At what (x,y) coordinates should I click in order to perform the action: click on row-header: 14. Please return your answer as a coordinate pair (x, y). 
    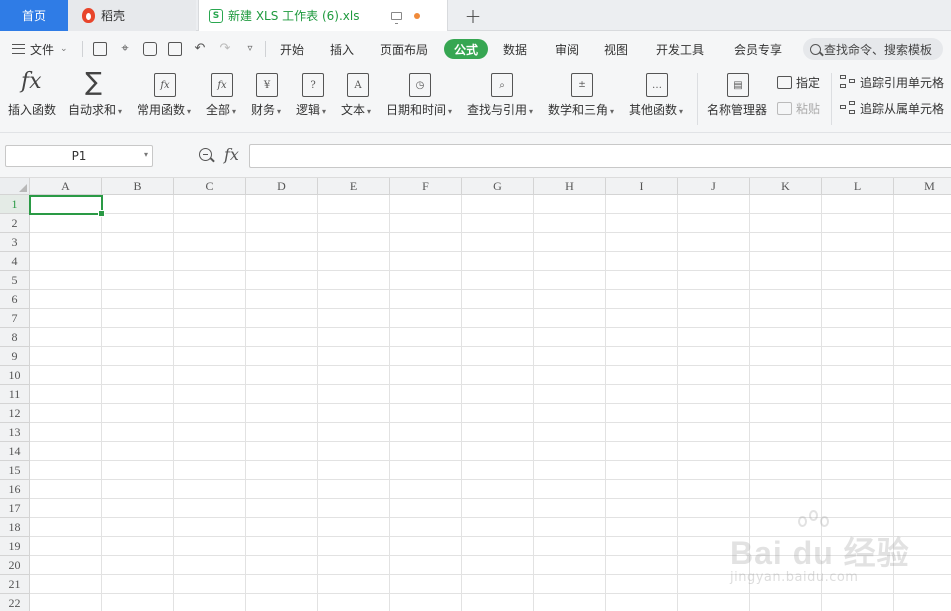
    Looking at the image, I should click on (15, 451).